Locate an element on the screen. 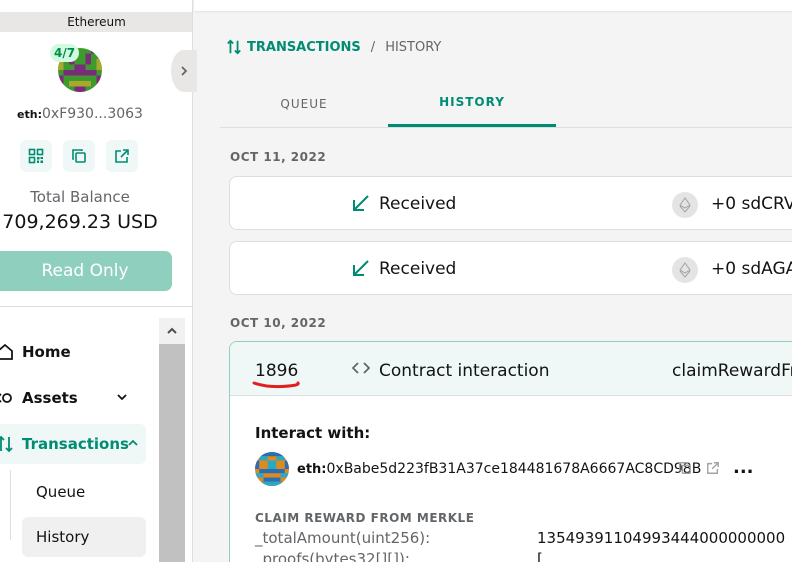 The width and height of the screenshot is (792, 562). qr-code-button is located at coordinates (36, 156).